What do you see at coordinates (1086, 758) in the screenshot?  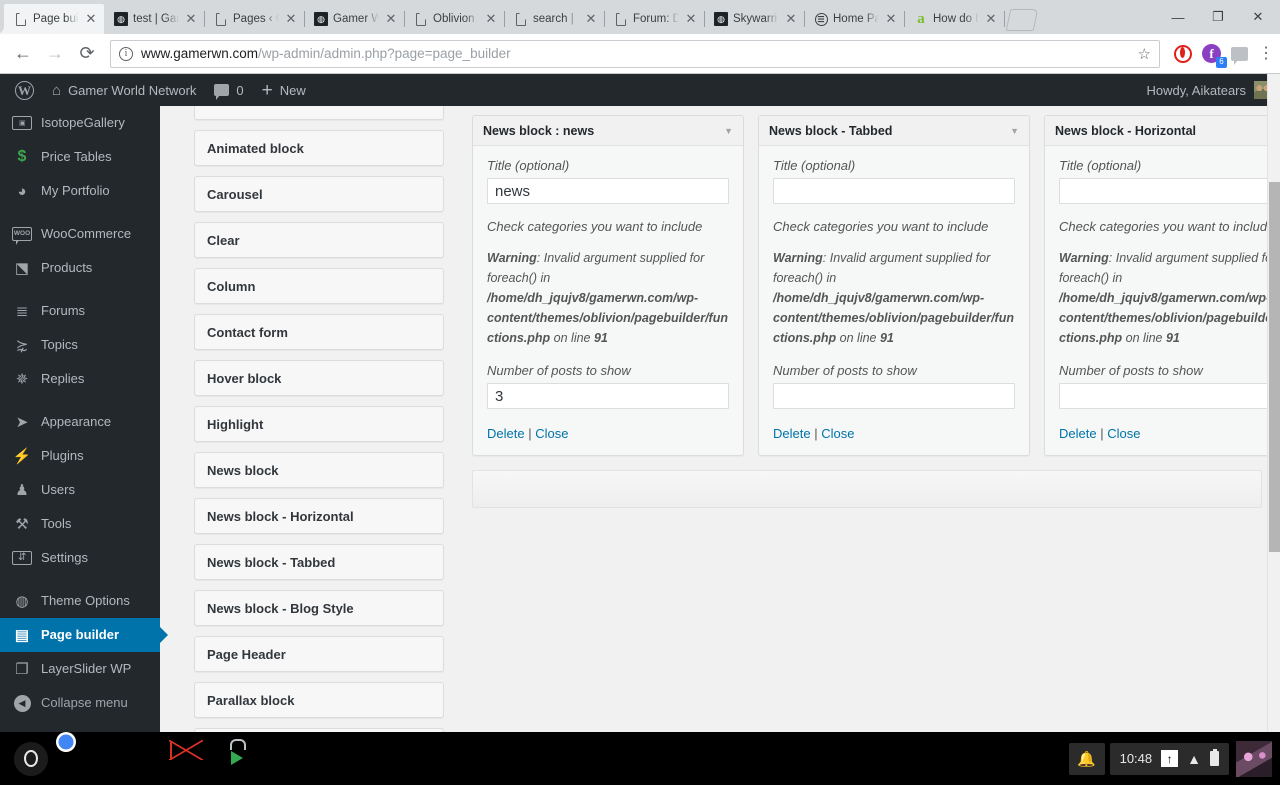 I see `notifications-bell-icon: 🔔` at bounding box center [1086, 758].